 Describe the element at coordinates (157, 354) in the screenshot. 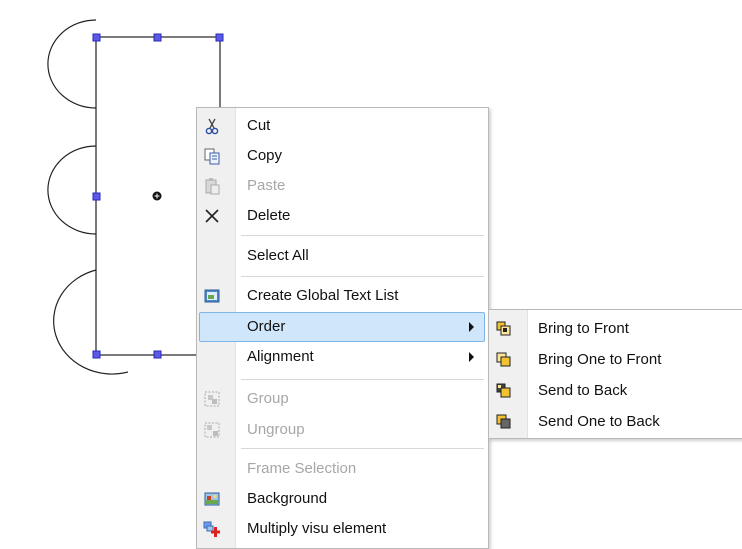

I see `resize-handle-bottom-center` at that location.